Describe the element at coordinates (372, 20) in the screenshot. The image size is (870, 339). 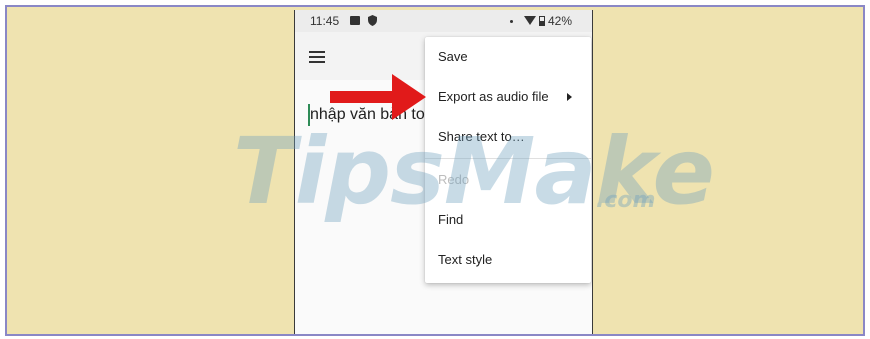
I see `shield-icon` at that location.